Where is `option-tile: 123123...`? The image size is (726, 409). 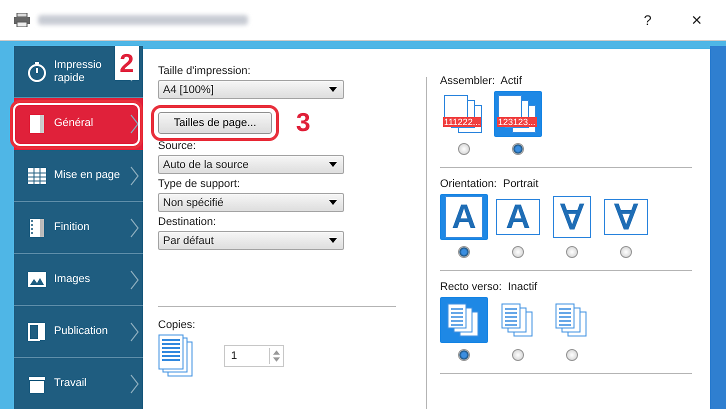 option-tile: 123123... is located at coordinates (518, 114).